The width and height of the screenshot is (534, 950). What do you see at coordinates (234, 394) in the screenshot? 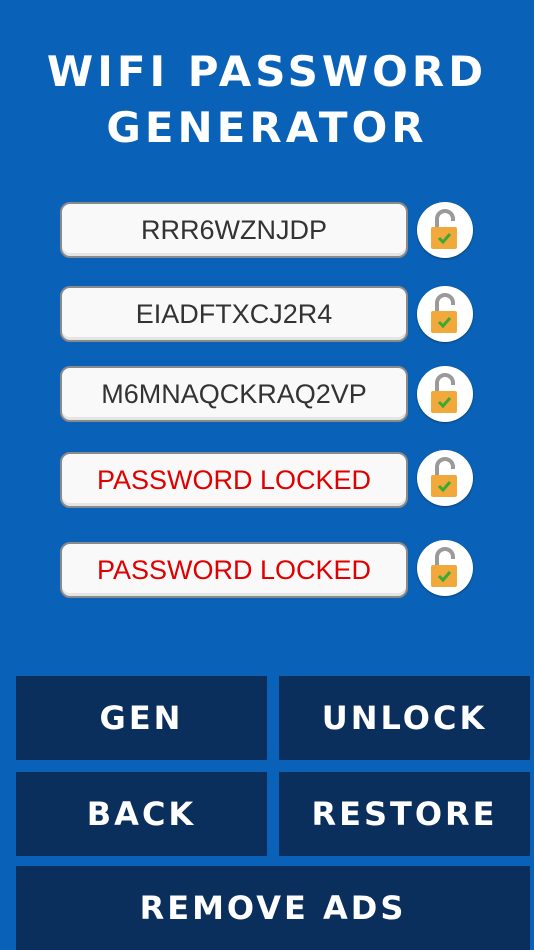
I see `password-field-3: M6MNAQCKRAQ2VP` at bounding box center [234, 394].